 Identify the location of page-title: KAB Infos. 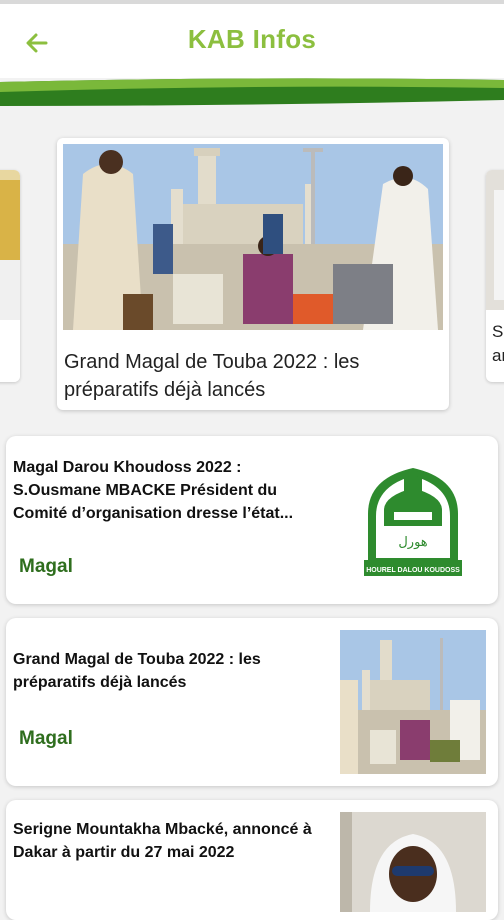
(252, 39).